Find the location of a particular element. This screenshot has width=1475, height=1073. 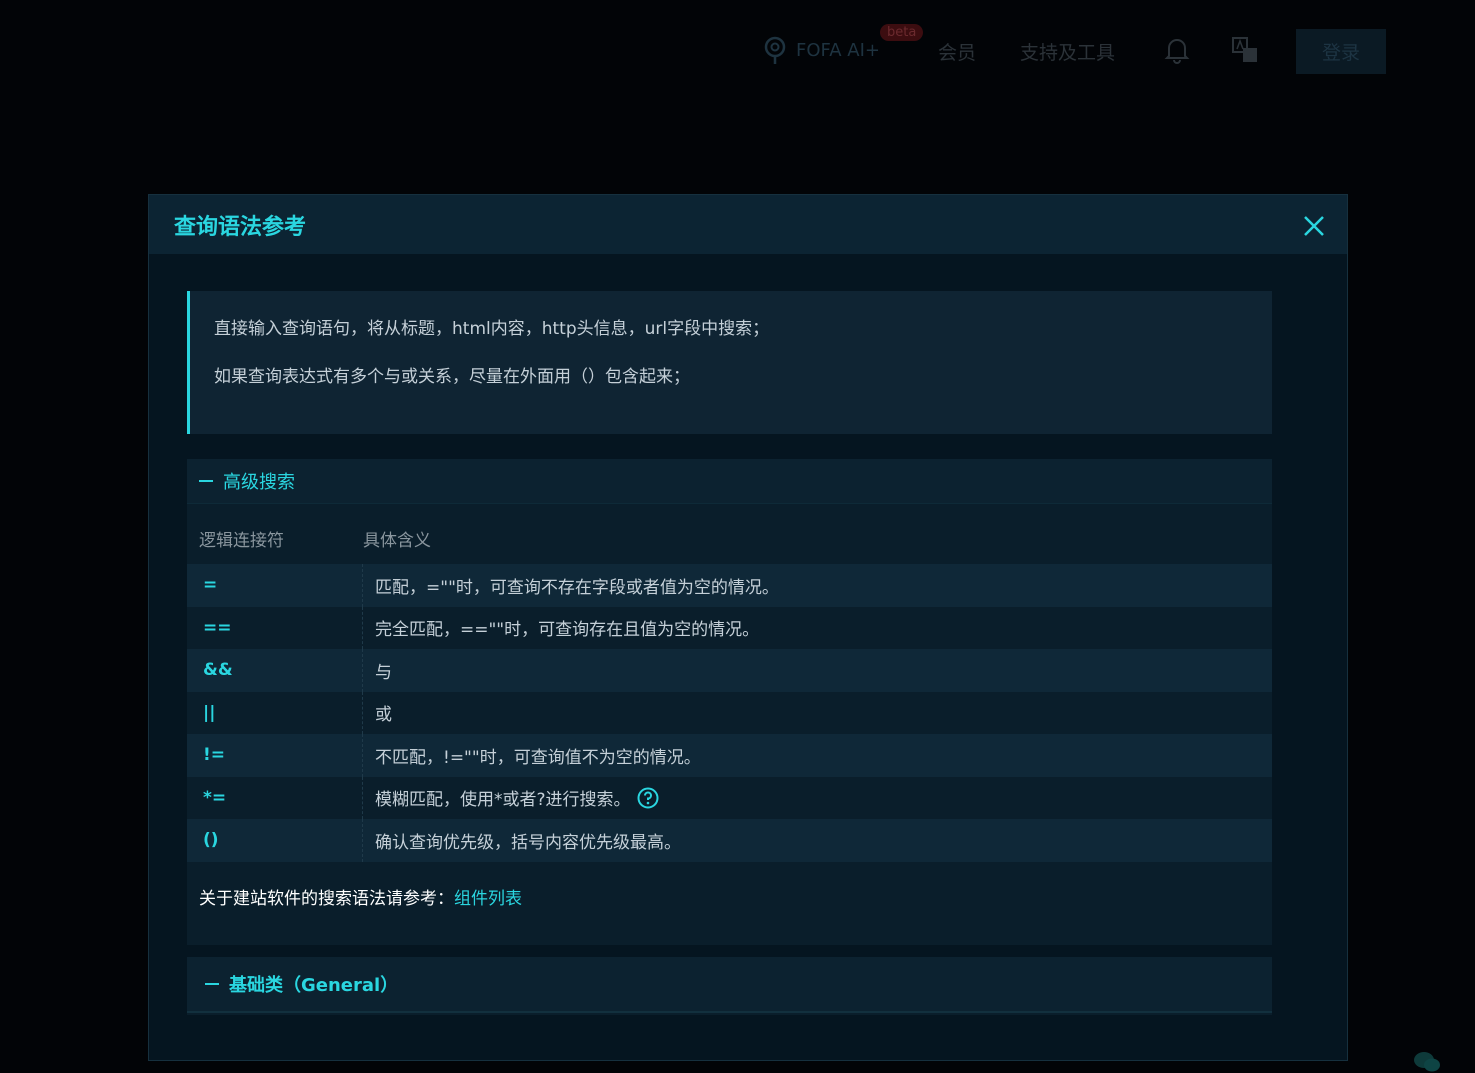

help-icon is located at coordinates (648, 798).